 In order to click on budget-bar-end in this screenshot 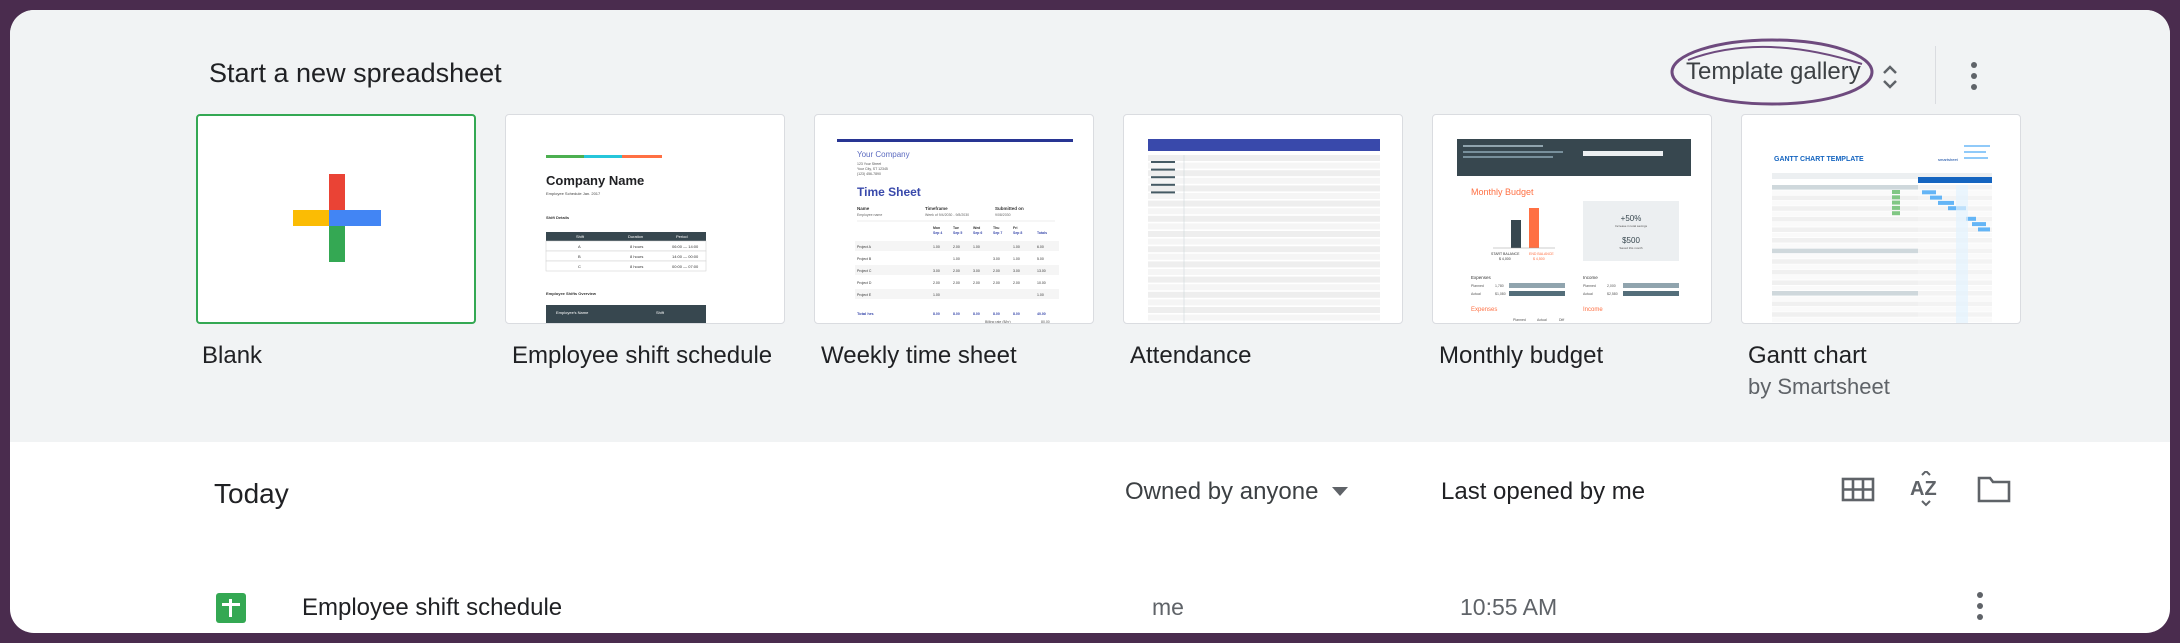, I will do `click(1534, 228)`.